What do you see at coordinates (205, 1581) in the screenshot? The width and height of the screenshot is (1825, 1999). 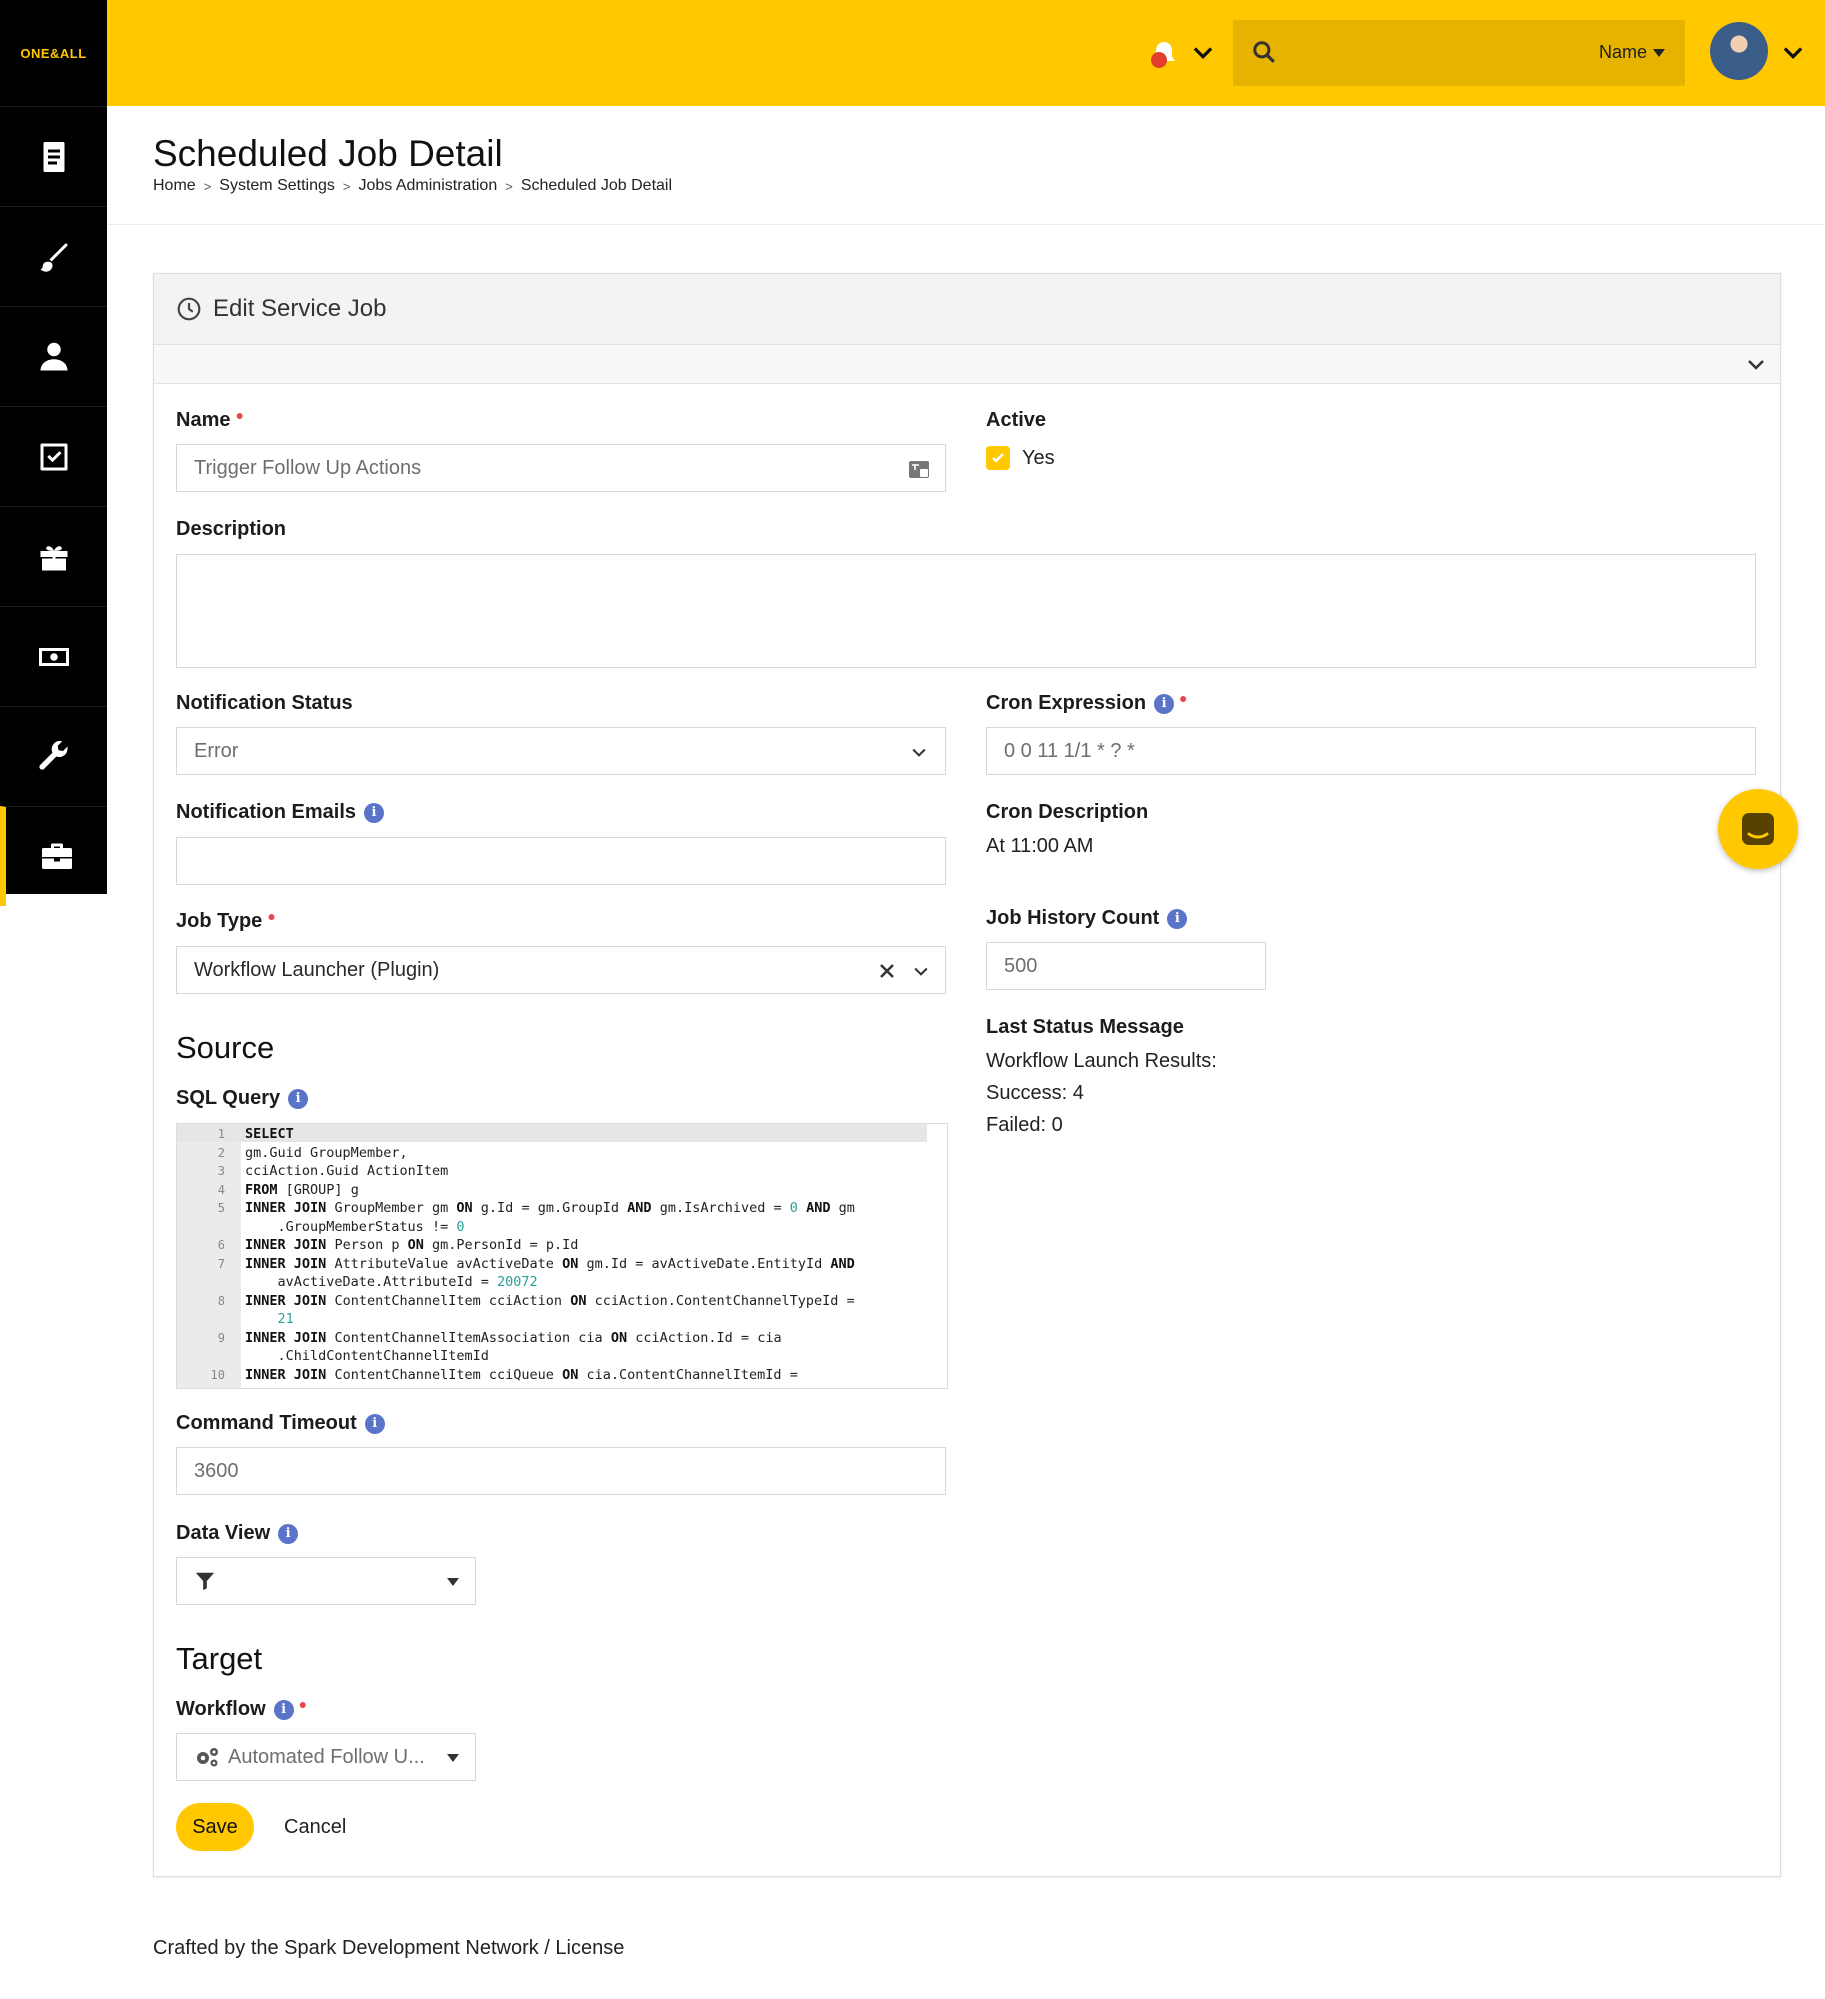 I see `filter-icon` at bounding box center [205, 1581].